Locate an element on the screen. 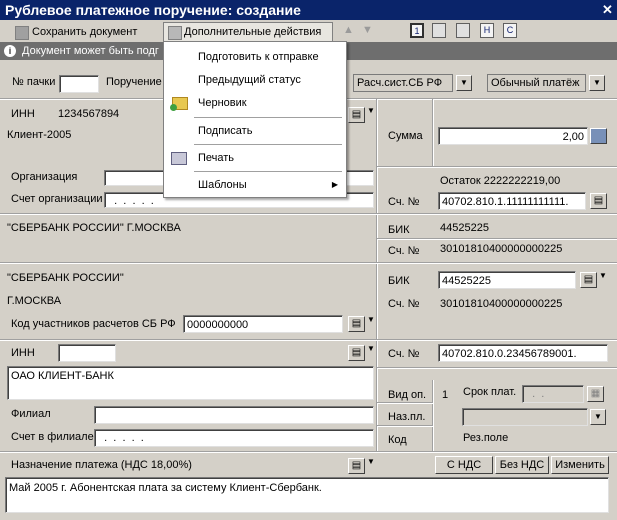 The height and width of the screenshot is (520, 617). payer-inn-value: 1234567894 is located at coordinates (89, 114).